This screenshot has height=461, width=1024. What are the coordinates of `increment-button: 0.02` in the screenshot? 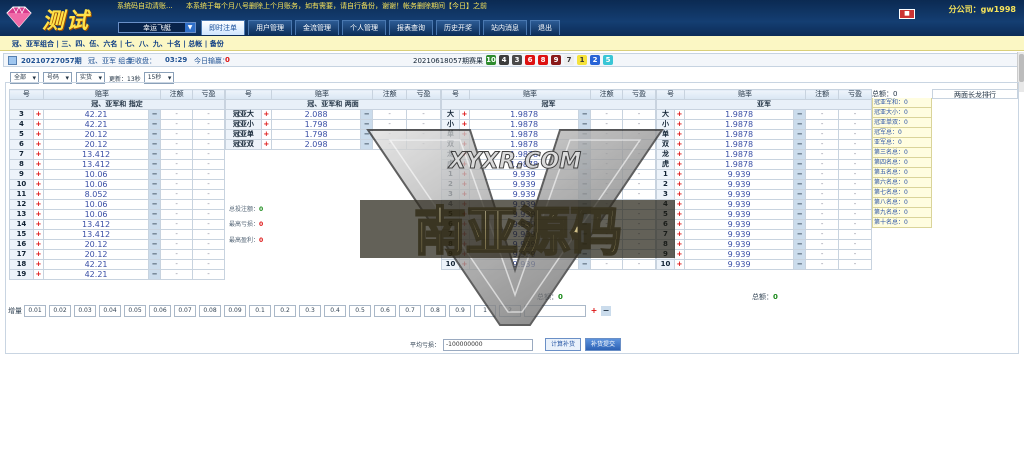 It's located at (60, 311).